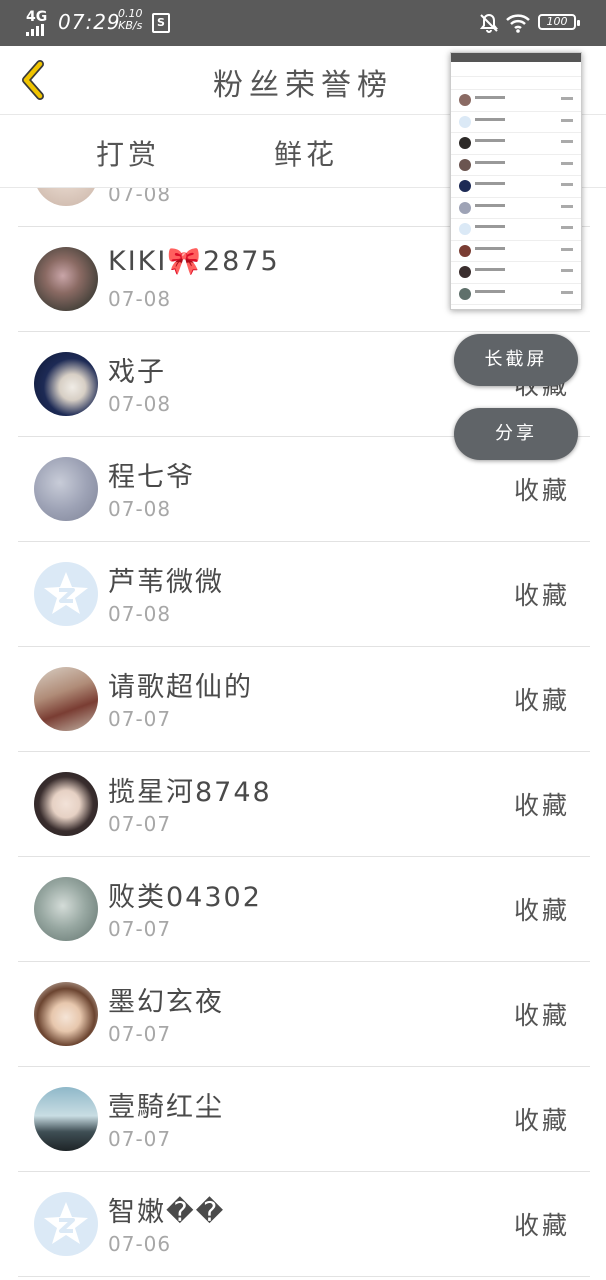 This screenshot has width=606, height=1280. I want to click on list-item: 揽星河8748 07-07 收藏, so click(304, 804).